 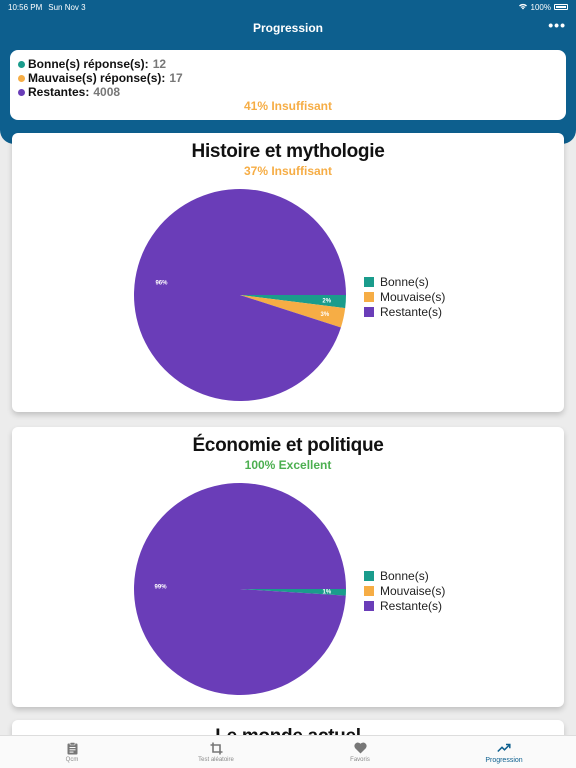 I want to click on good-dot-icon, so click(x=21, y=64).